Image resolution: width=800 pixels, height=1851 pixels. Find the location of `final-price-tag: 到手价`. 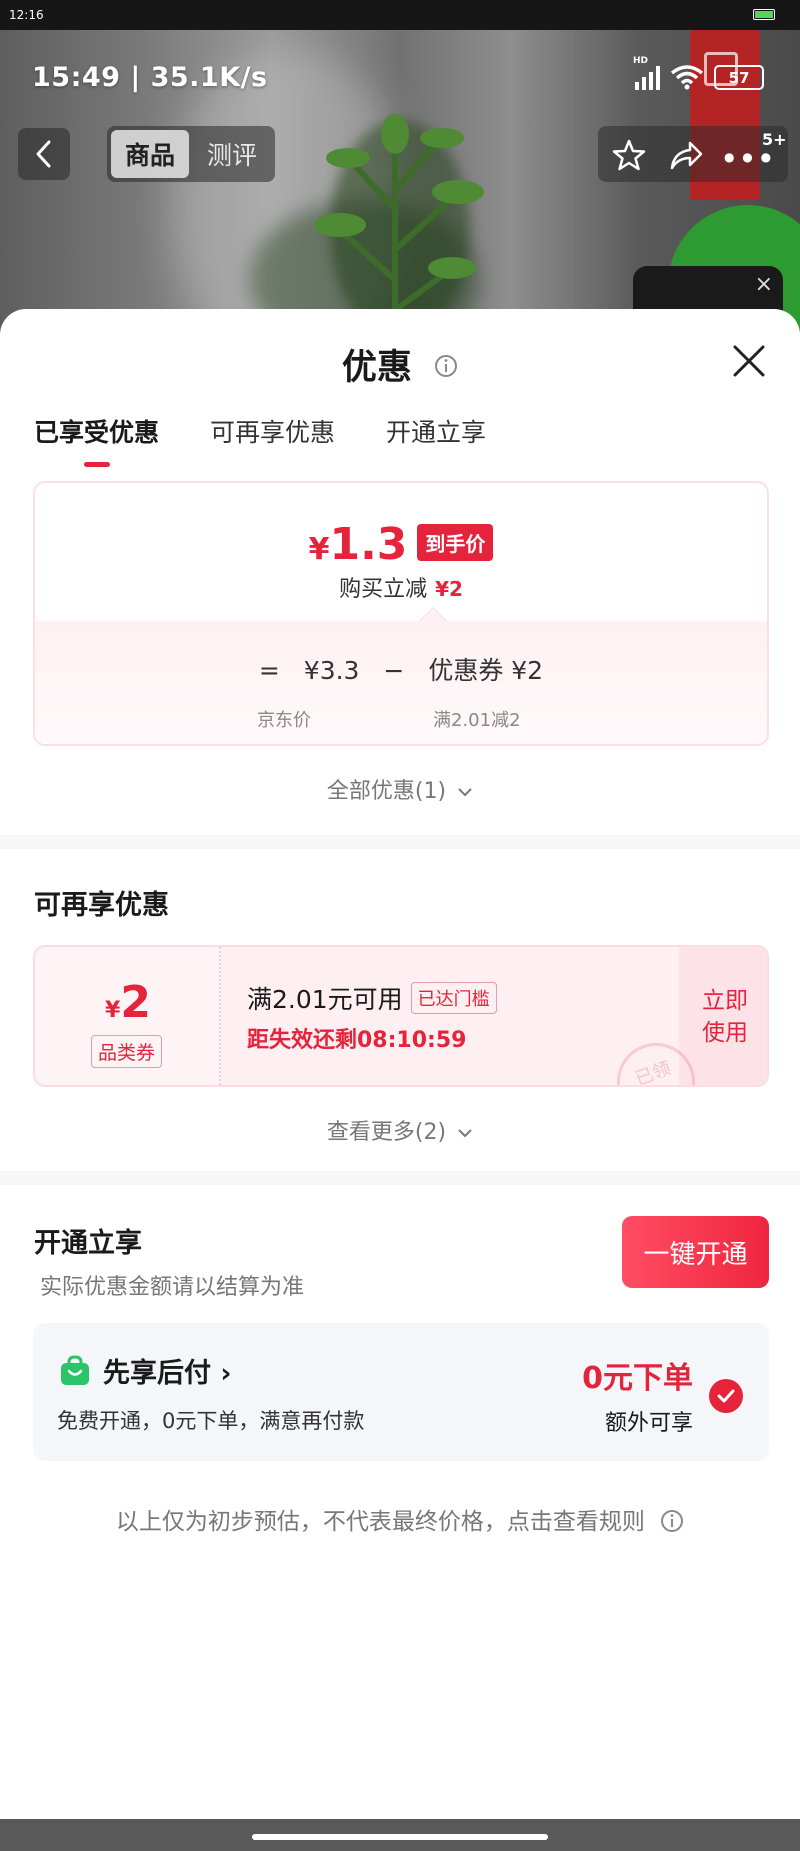

final-price-tag: 到手价 is located at coordinates (455, 542).